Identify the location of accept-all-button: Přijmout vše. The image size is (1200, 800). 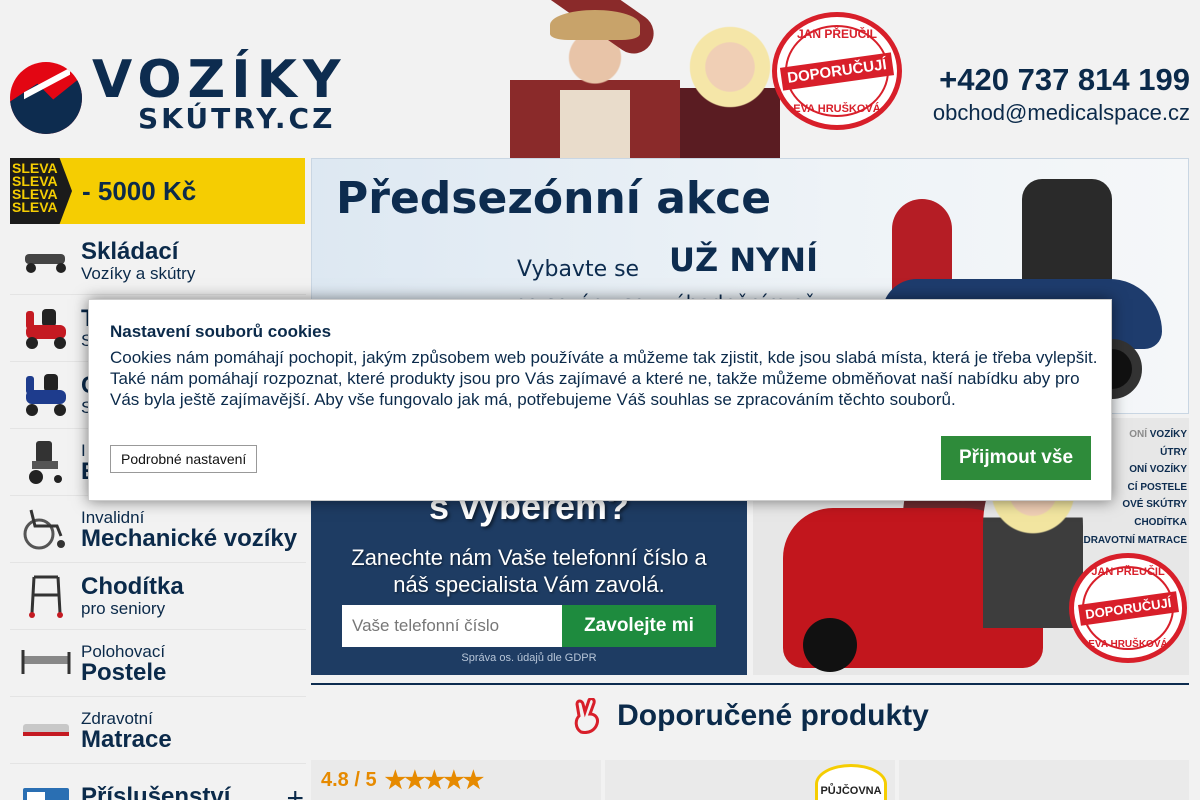
(1016, 458).